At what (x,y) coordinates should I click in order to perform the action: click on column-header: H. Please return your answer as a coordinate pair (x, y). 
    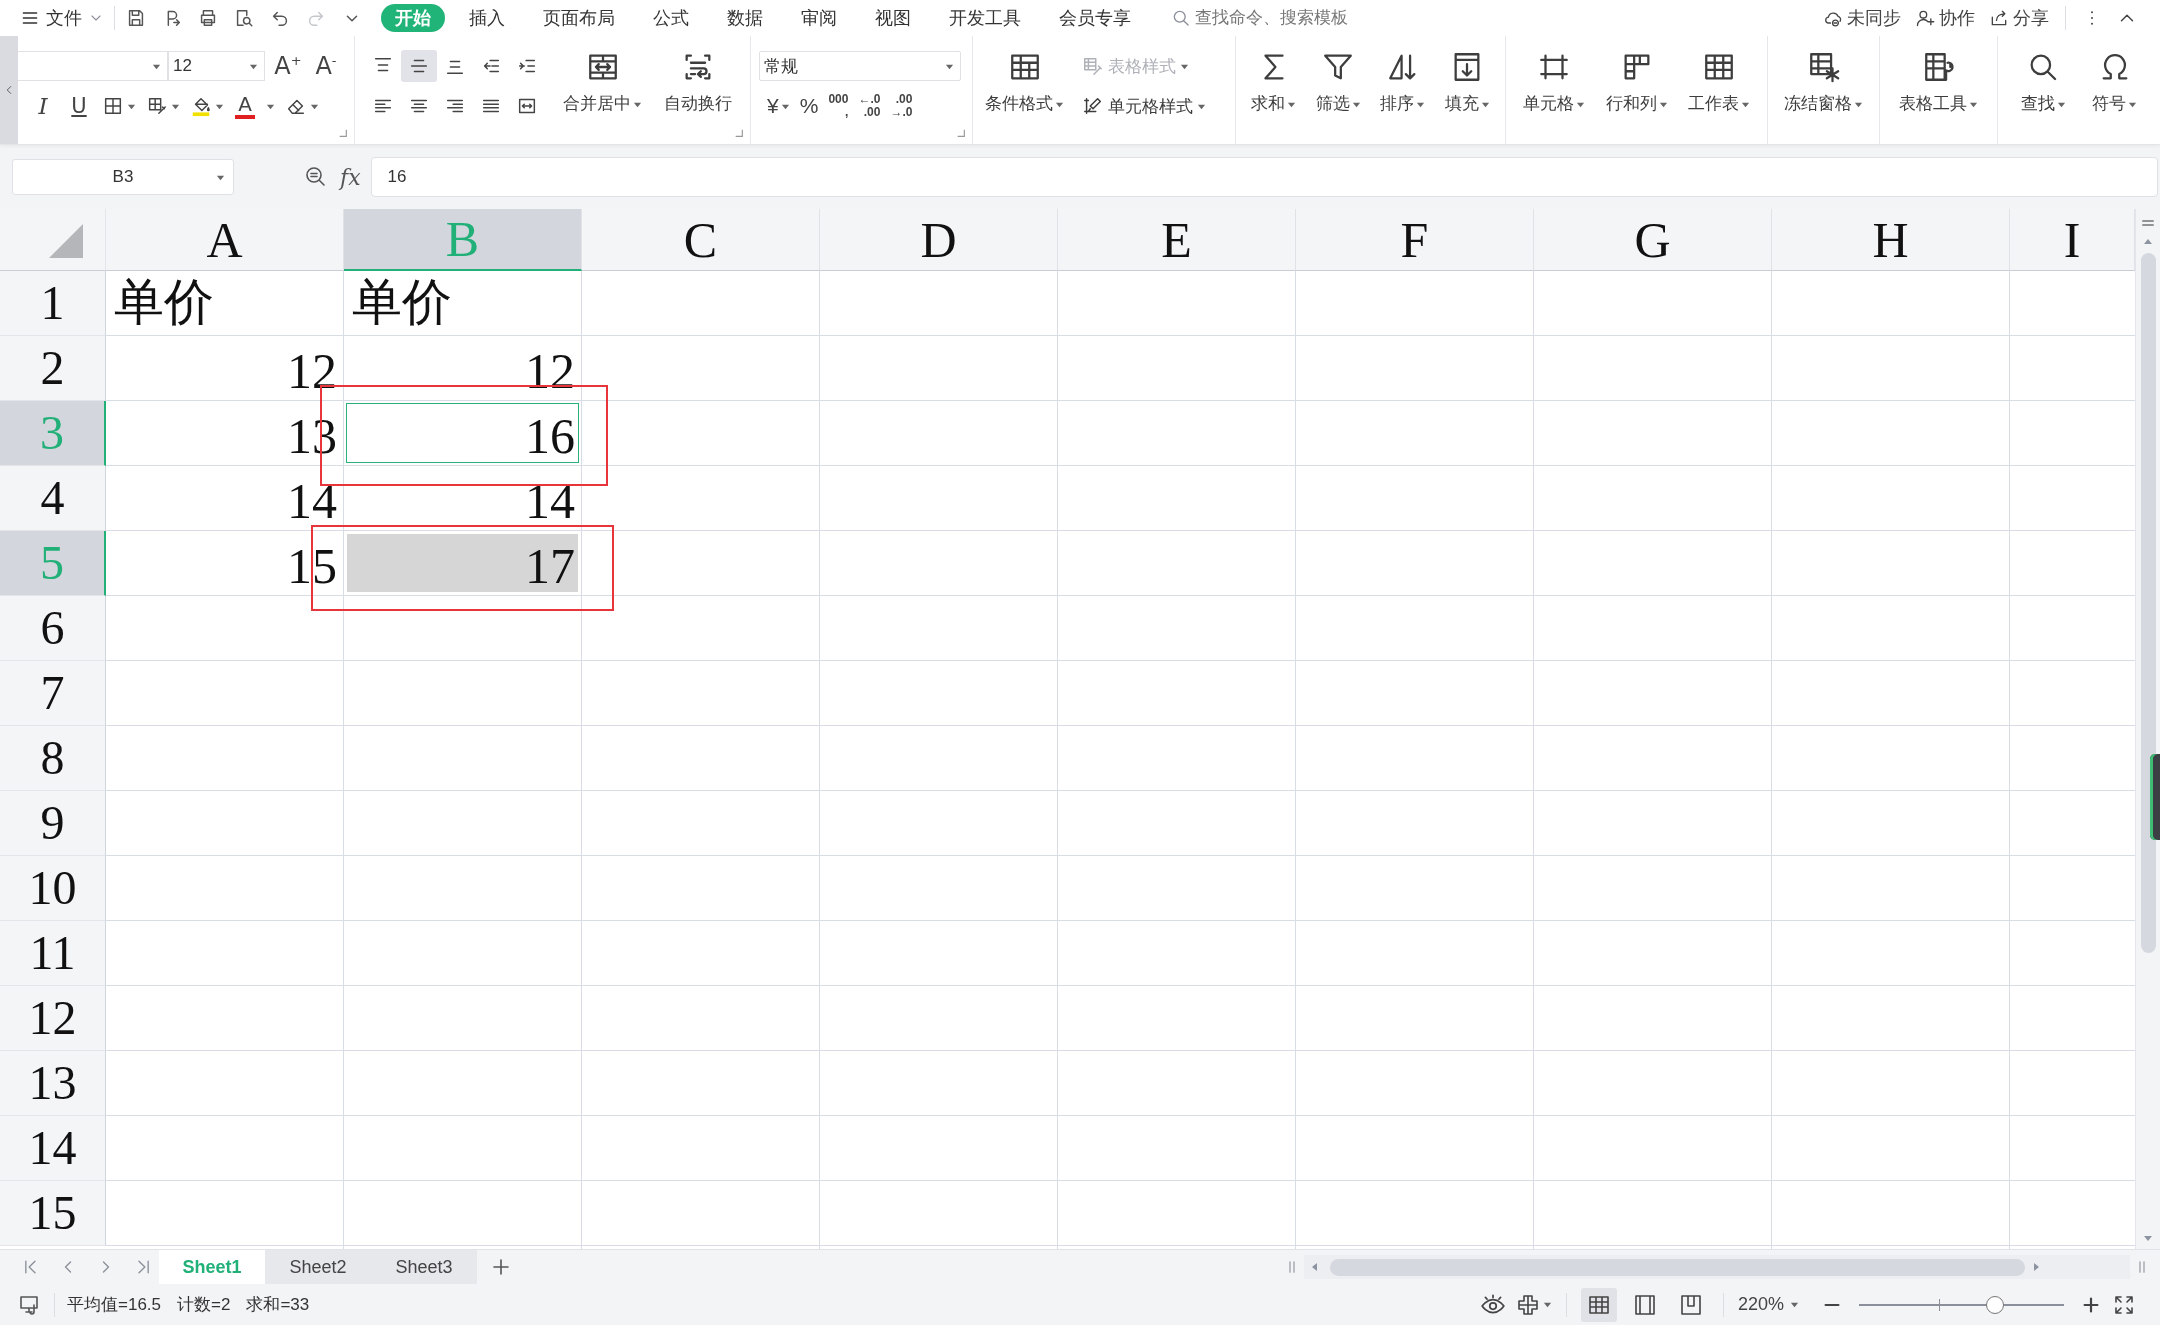
    Looking at the image, I should click on (1891, 240).